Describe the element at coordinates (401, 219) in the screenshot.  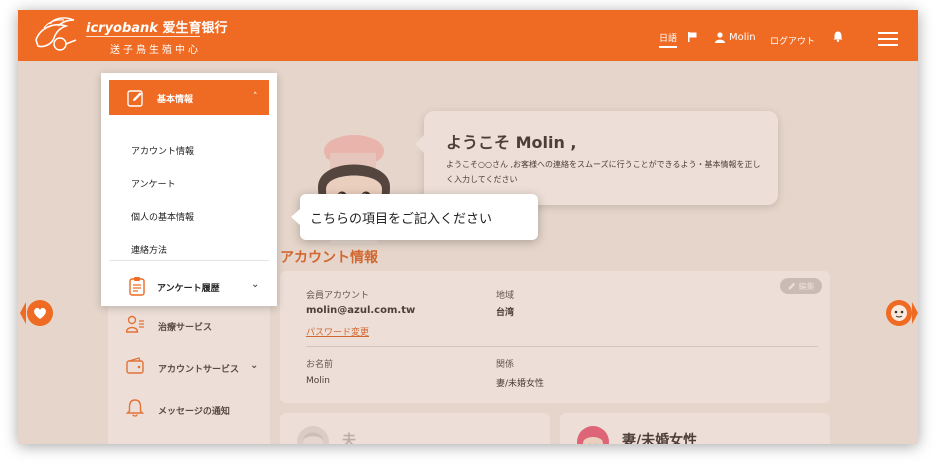
I see `tooltip-text: こちらの項目をご記入ください` at that location.